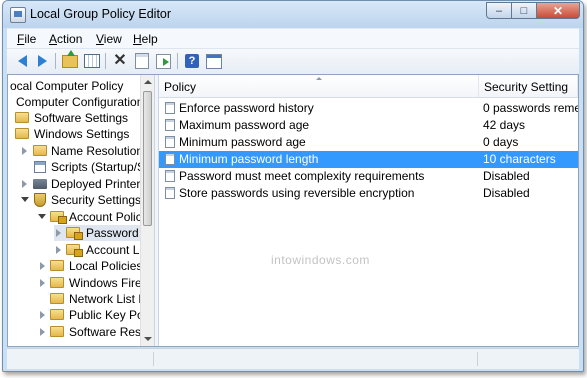 This screenshot has height=378, width=587. Describe the element at coordinates (42, 61) in the screenshot. I see `forward-arrow-icon` at that location.